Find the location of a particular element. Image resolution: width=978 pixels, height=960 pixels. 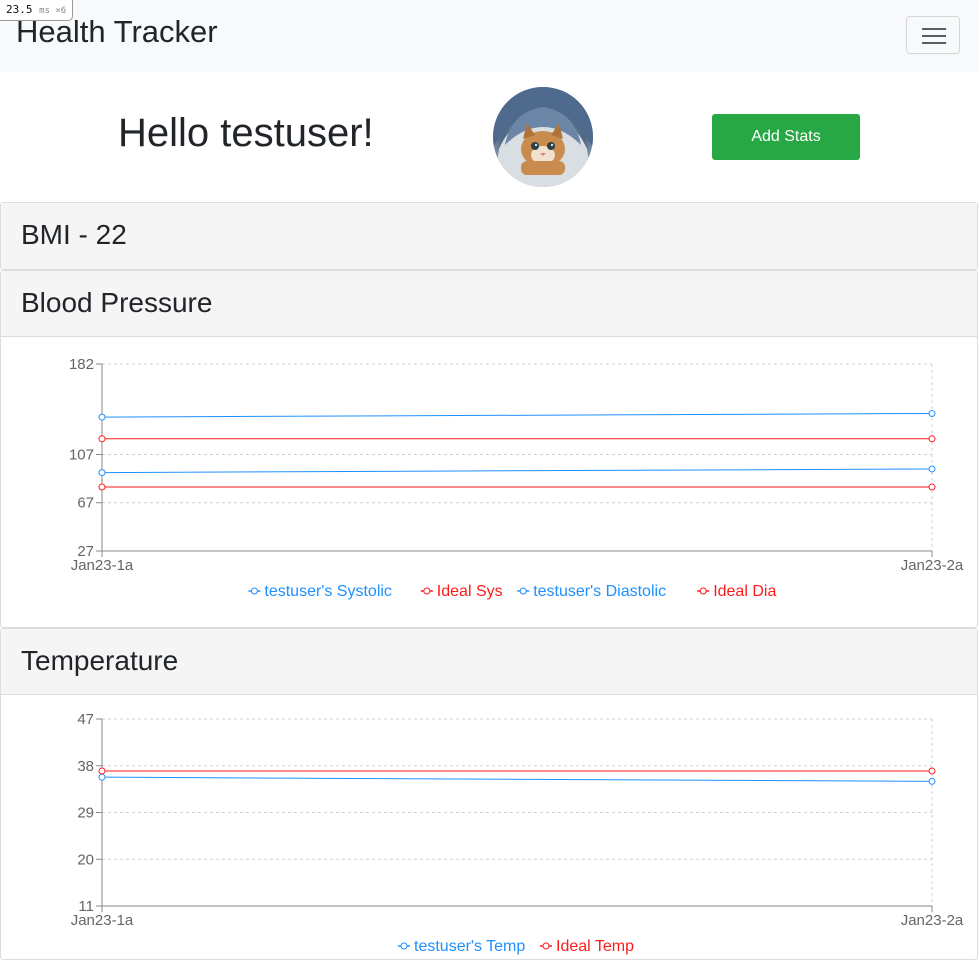

blood-pressure-title: Blood Pressure is located at coordinates (117, 302).